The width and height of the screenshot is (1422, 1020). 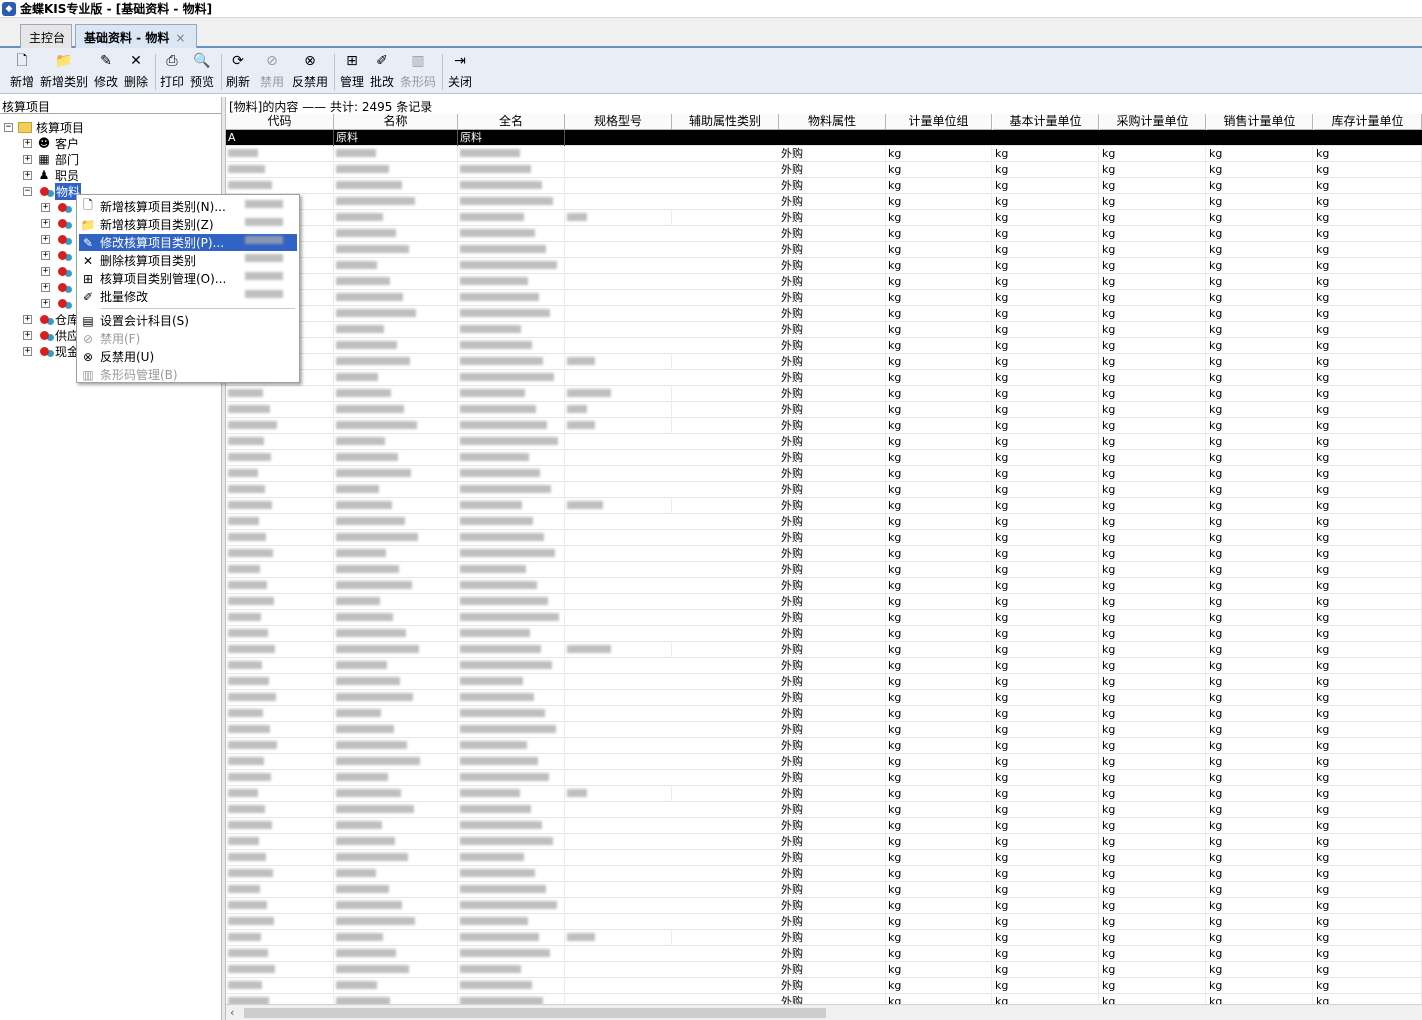 I want to click on tree-item-7: + 现金, so click(x=51, y=351).